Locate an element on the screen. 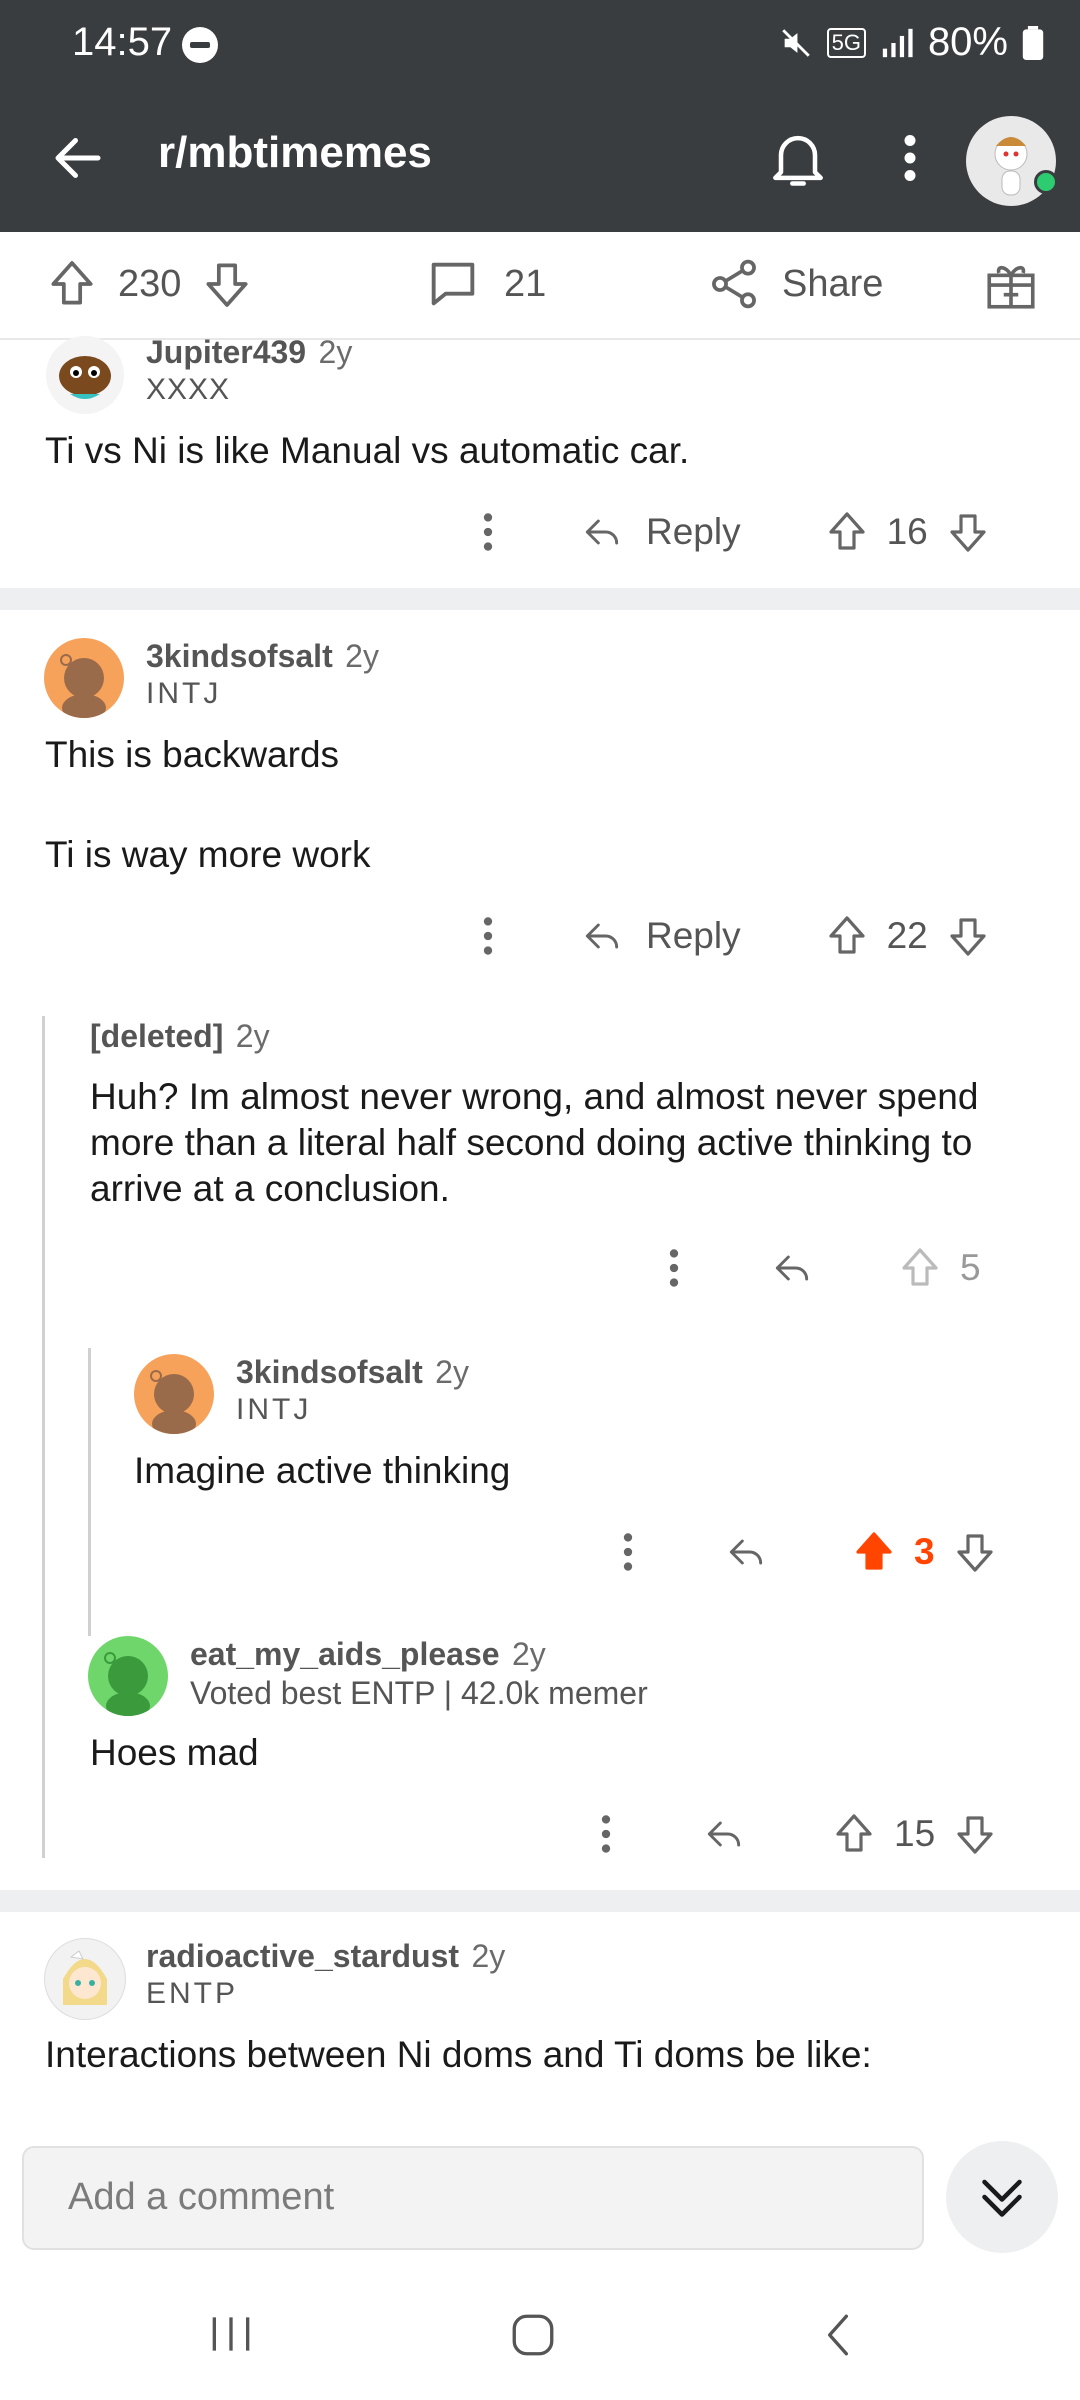 This screenshot has height=2400, width=1080. online-status-dot is located at coordinates (1046, 182).